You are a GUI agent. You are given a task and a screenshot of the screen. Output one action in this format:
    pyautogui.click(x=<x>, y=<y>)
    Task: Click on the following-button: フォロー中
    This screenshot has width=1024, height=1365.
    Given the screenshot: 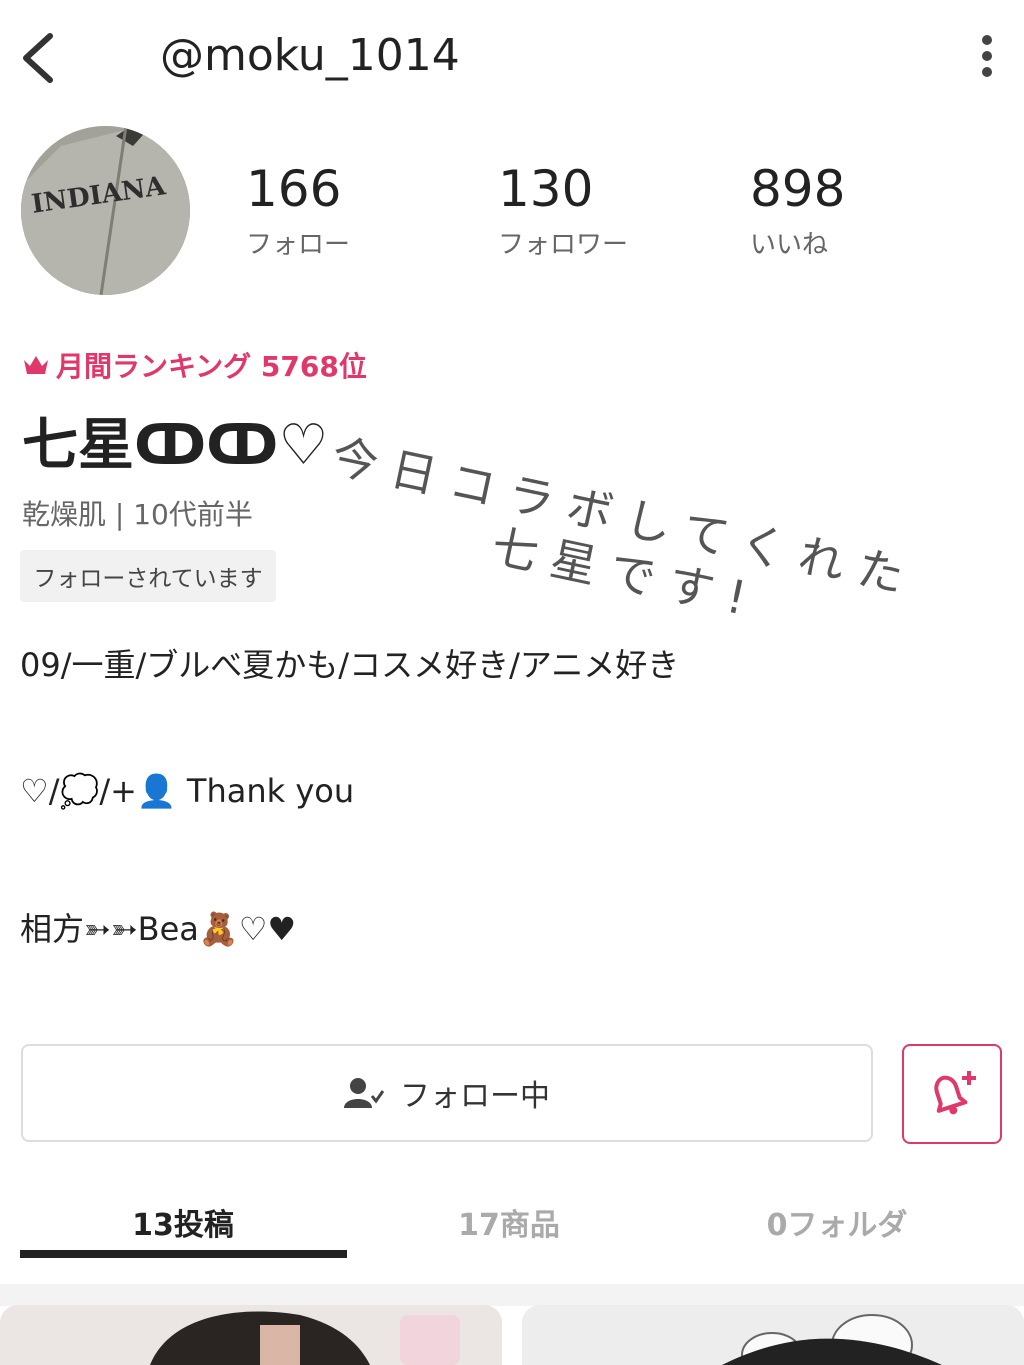 What is the action you would take?
    pyautogui.click(x=447, y=1093)
    